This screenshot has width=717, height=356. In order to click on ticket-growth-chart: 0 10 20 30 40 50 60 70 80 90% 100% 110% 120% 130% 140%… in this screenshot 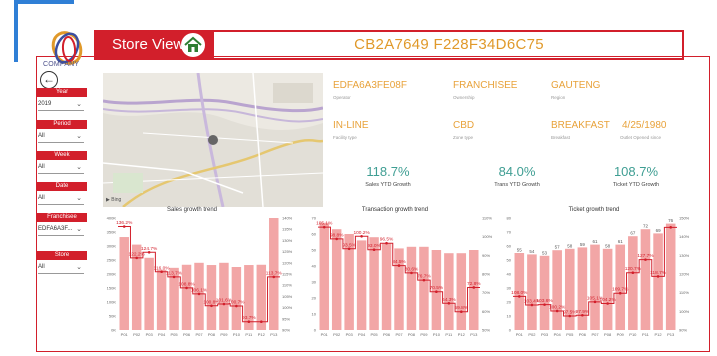, I will do `click(598, 277)`.